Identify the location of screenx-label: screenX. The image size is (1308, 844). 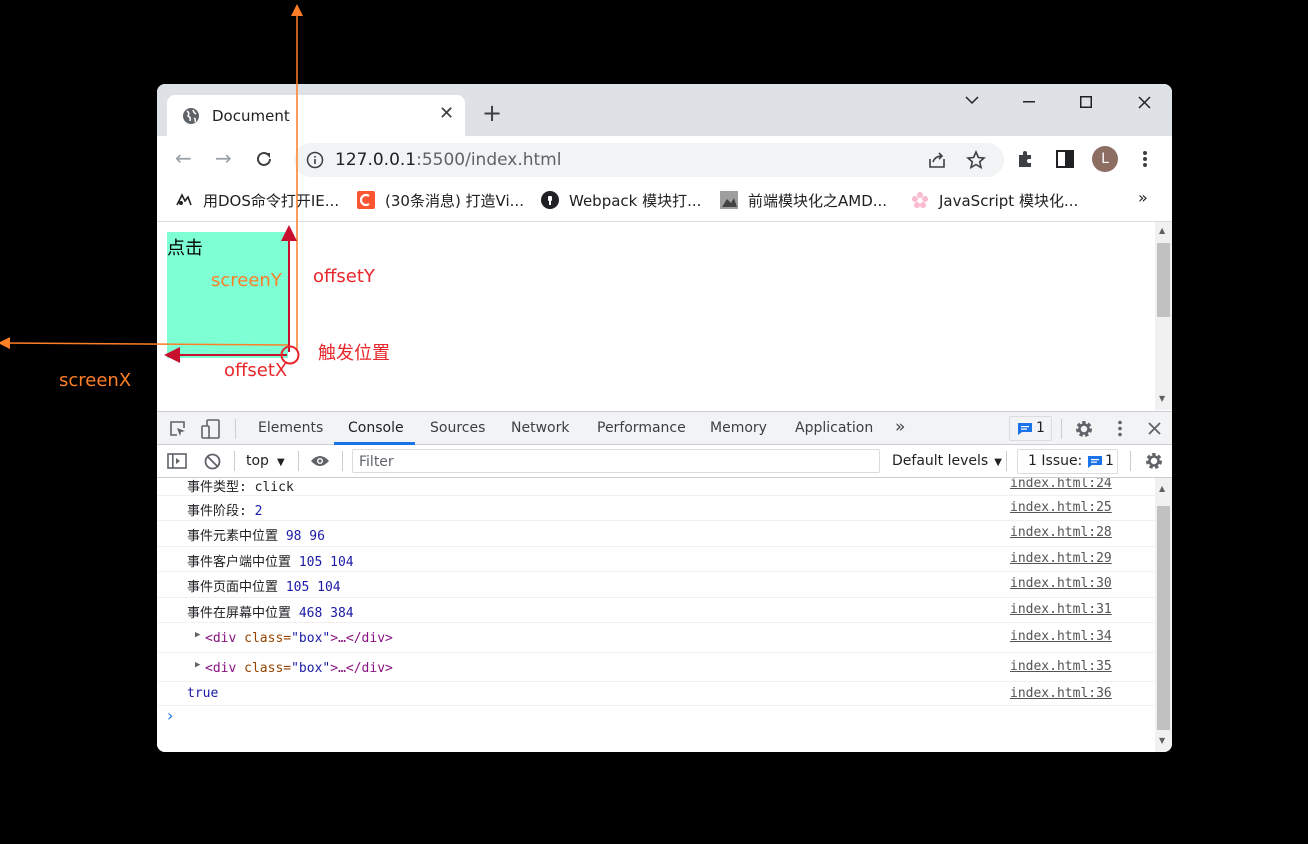
(95, 380).